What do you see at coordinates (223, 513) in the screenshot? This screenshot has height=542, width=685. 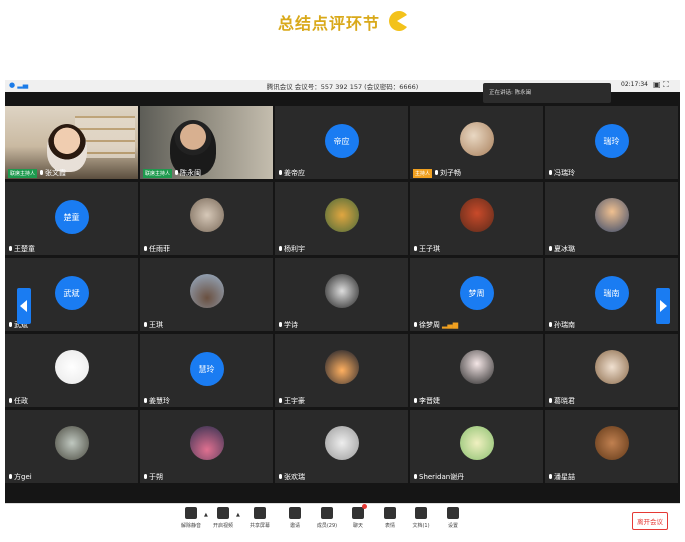 I see `camera-off-icon` at bounding box center [223, 513].